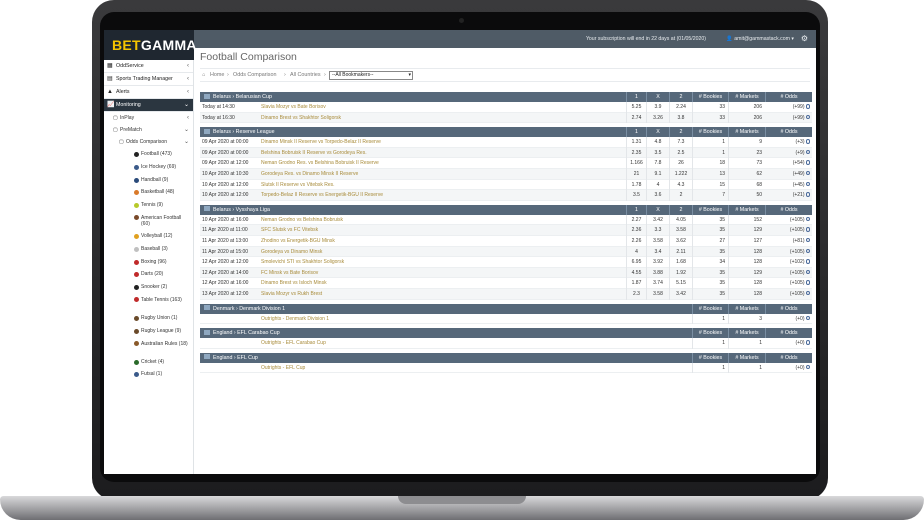 The image size is (924, 526). Describe the element at coordinates (244, 309) in the screenshot. I see `league-name: Denmark › Denmark Division 1` at that location.